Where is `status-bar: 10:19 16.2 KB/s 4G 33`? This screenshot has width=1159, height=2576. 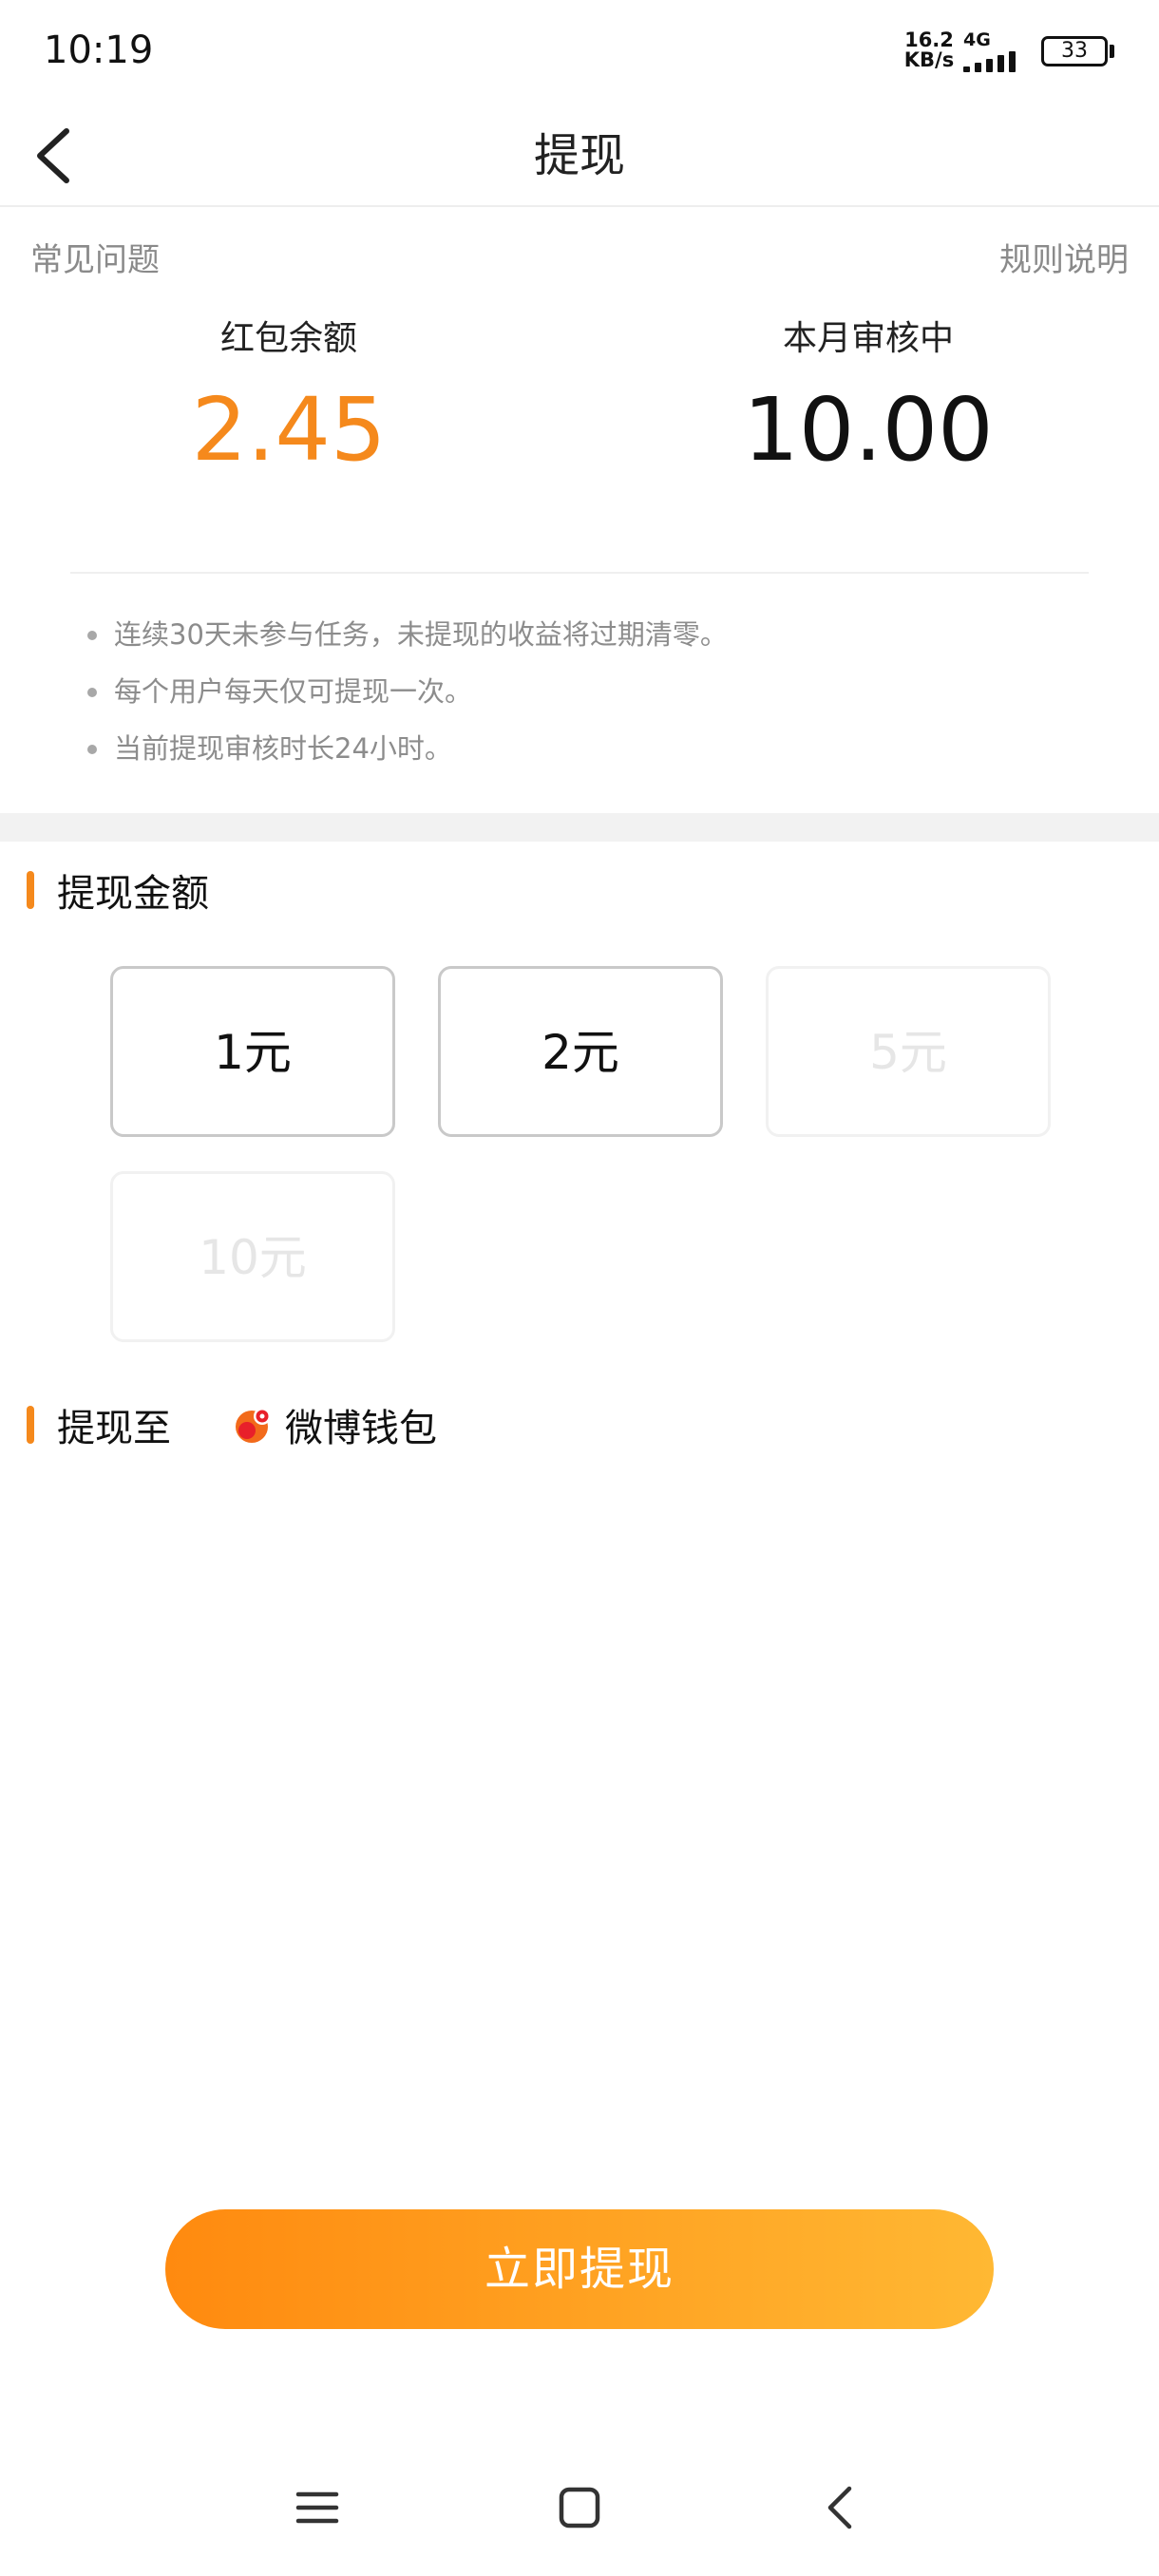 status-bar: 10:19 16.2 KB/s 4G 33 is located at coordinates (579, 52).